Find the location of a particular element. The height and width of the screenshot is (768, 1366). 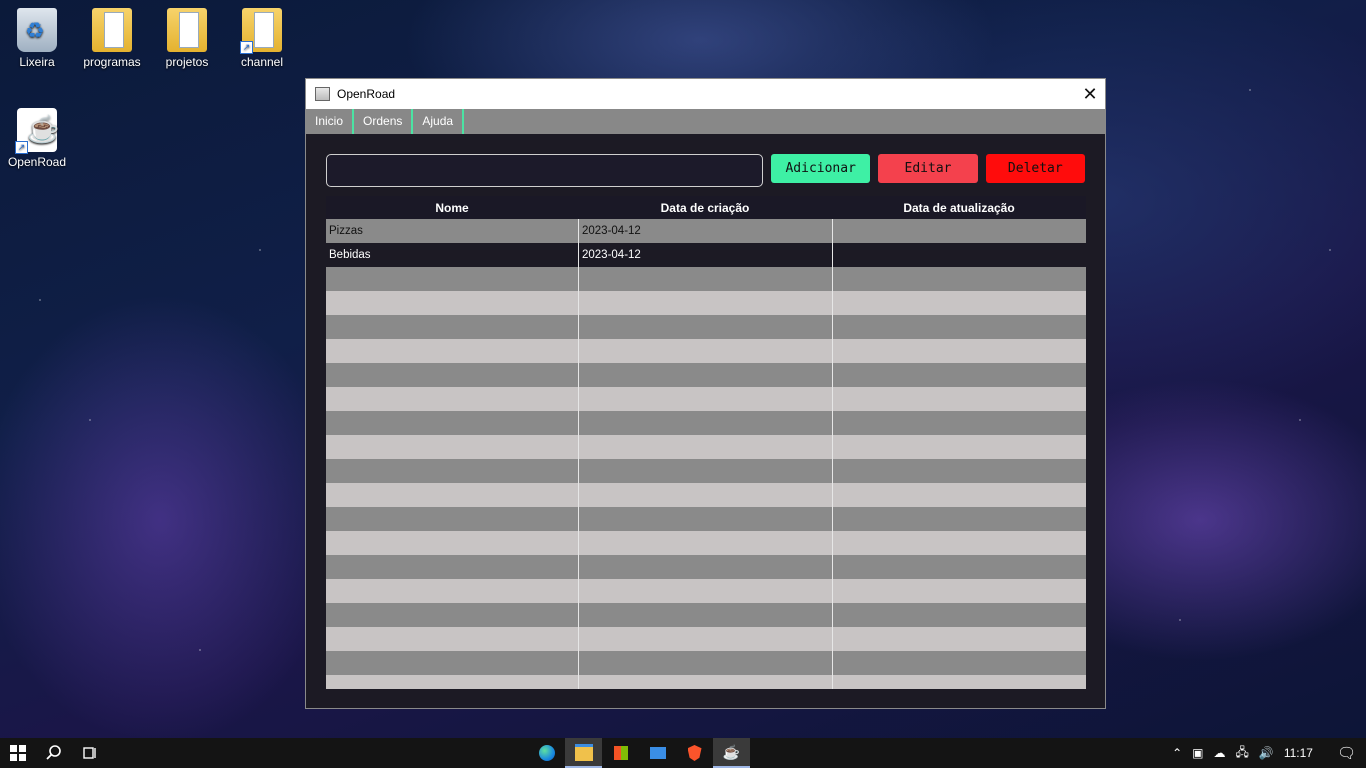

desktop-icon-programas: programas is located at coordinates (112, 38).